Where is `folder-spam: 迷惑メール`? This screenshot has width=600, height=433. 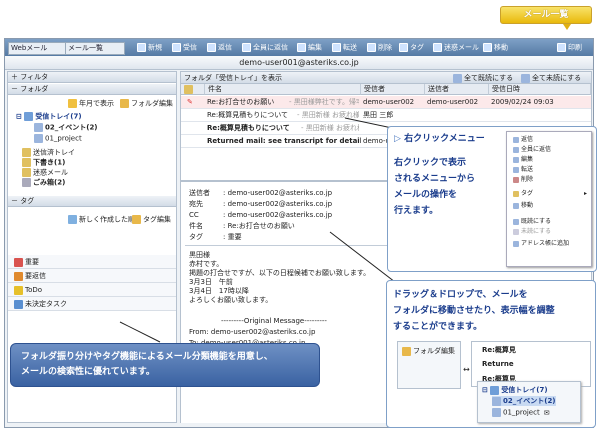
folder-spam: 迷惑メール is located at coordinates (45, 173).